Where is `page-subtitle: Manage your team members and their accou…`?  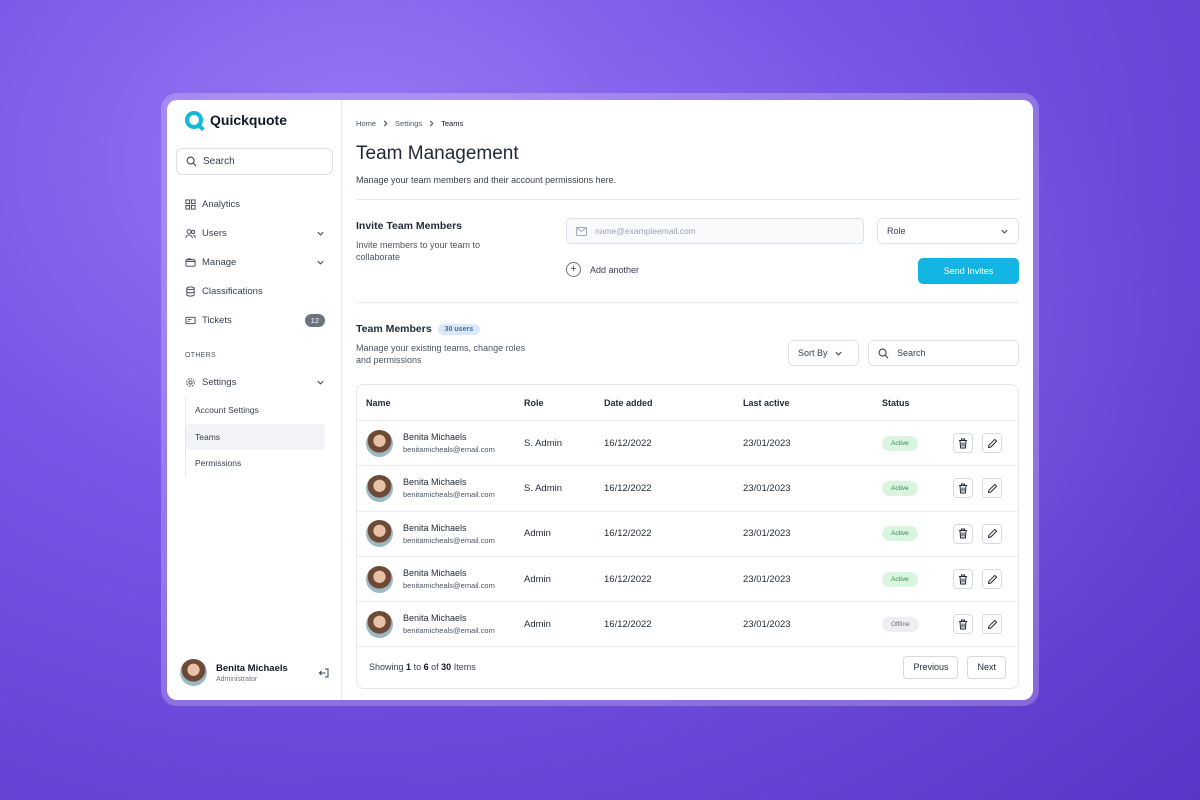 page-subtitle: Manage your team members and their accou… is located at coordinates (486, 180).